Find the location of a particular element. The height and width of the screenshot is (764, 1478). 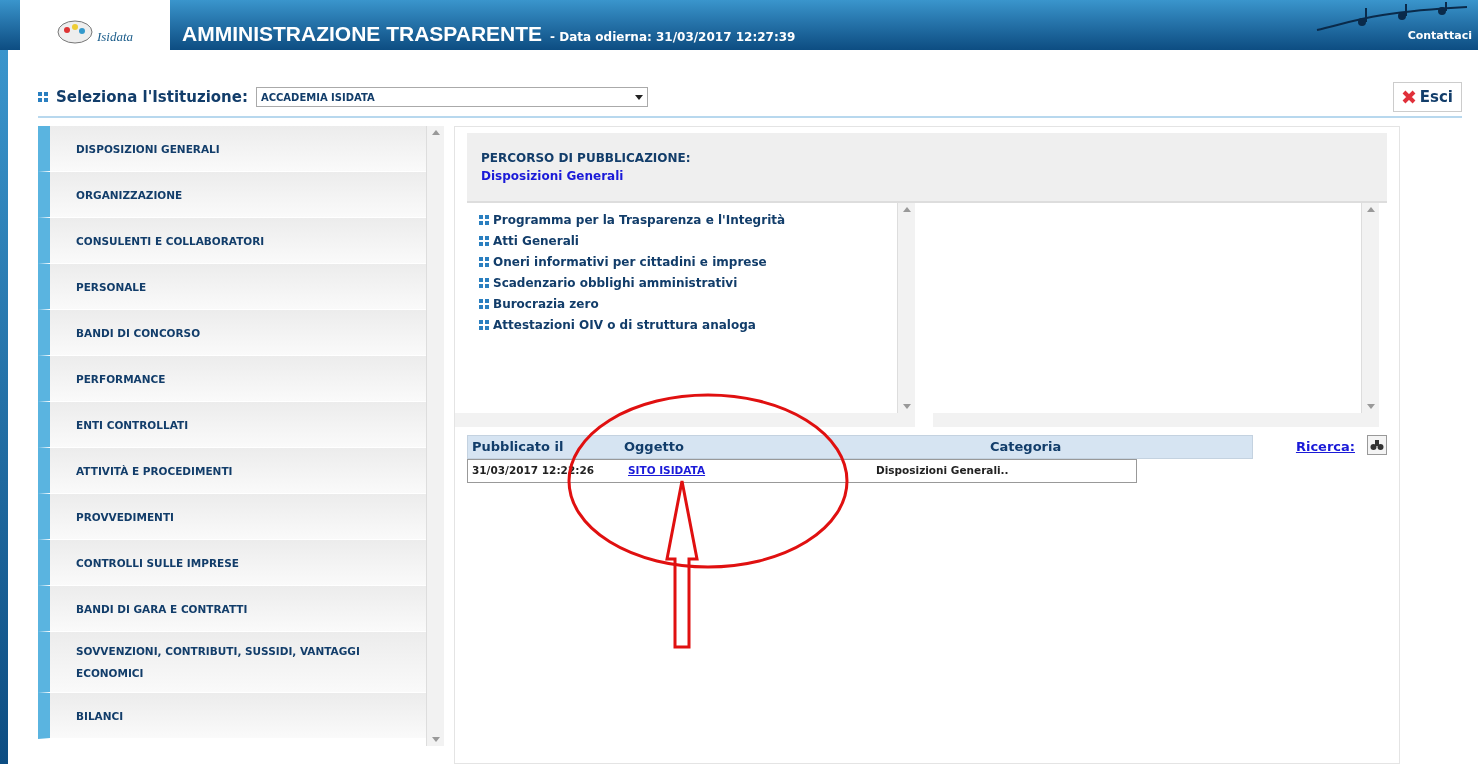

column-header: Categoria is located at coordinates (1026, 447).